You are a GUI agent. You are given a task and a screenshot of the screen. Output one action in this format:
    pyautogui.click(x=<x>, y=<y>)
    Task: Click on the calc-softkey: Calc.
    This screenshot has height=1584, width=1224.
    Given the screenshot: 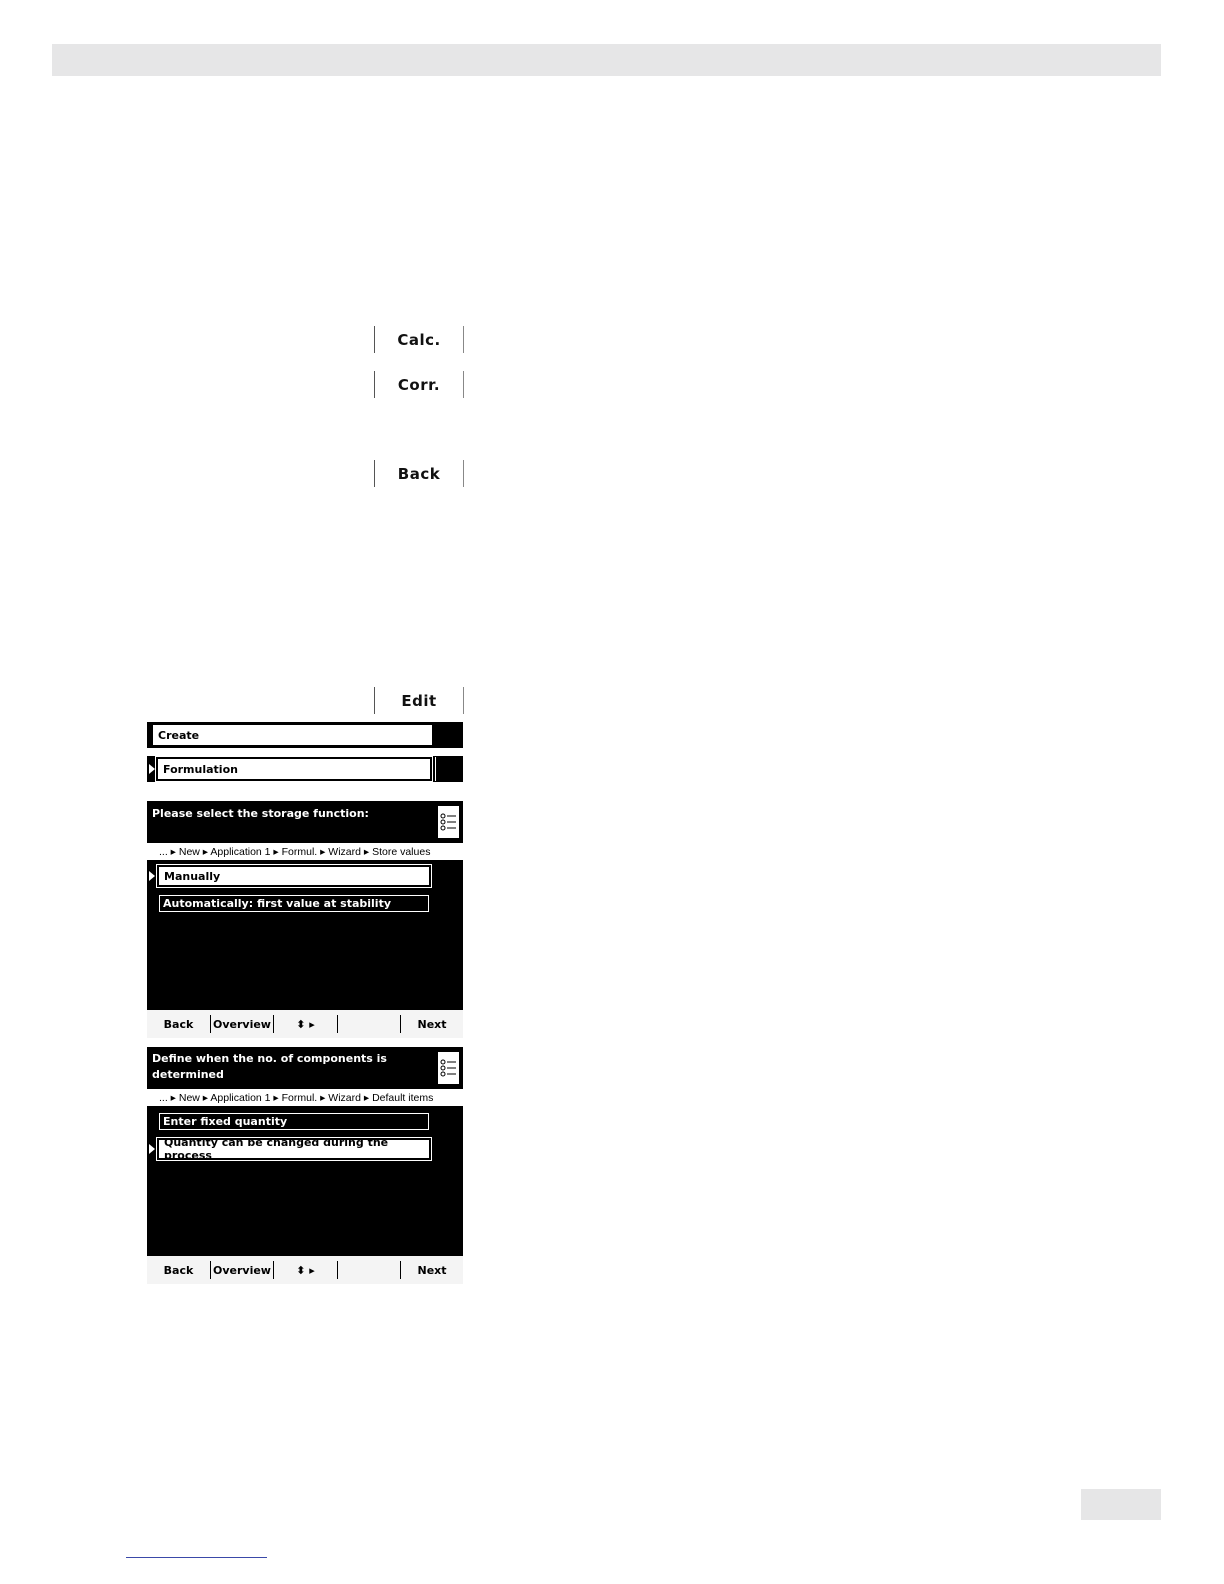 What is the action you would take?
    pyautogui.click(x=419, y=339)
    